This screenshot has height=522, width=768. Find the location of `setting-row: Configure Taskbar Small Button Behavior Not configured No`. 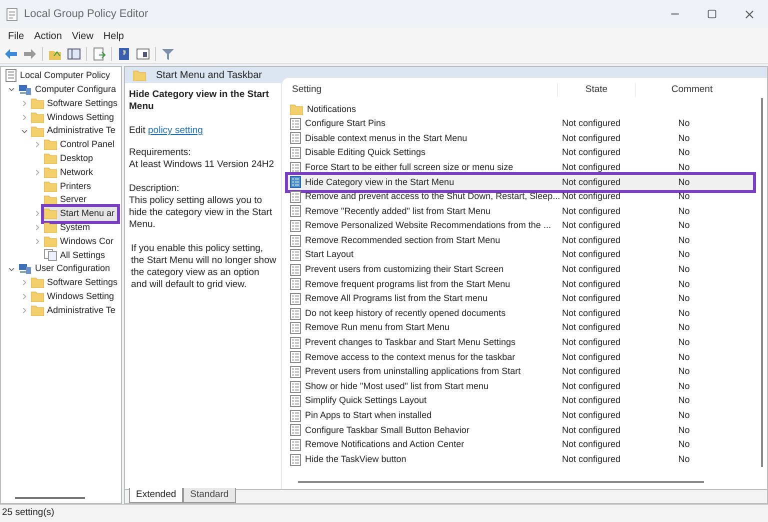

setting-row: Configure Taskbar Small Button Behavior Not configured No is located at coordinates (520, 430).